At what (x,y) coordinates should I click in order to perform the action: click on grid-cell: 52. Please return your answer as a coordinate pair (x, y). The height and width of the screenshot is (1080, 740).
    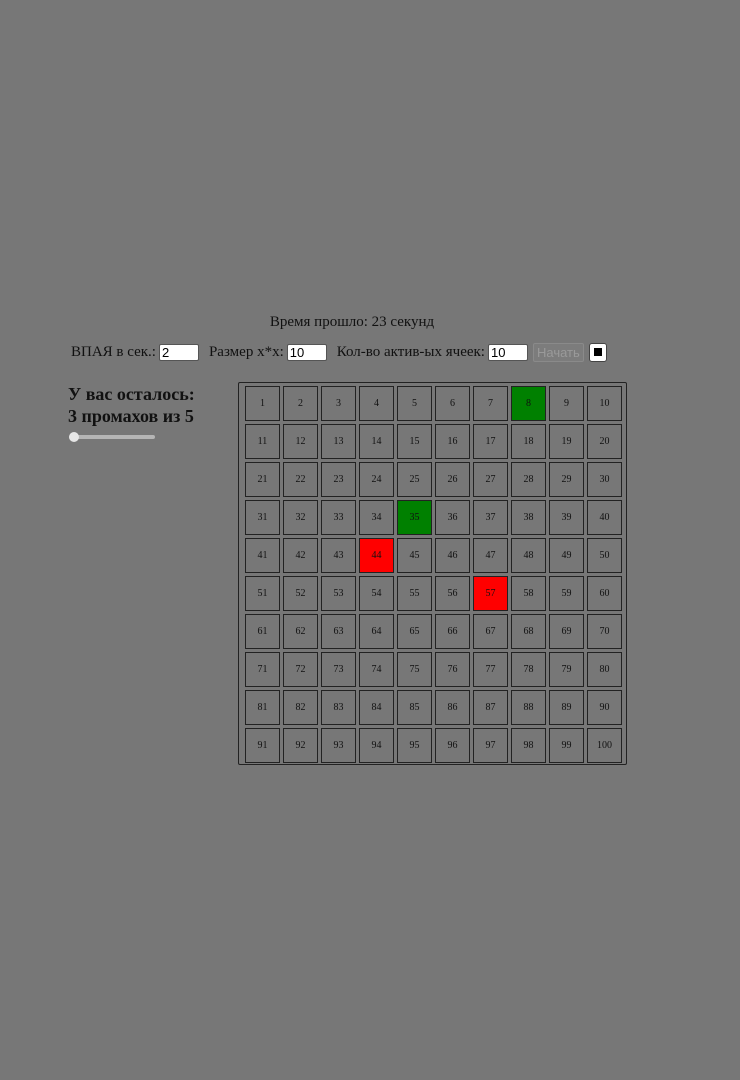
    Looking at the image, I should click on (300, 593).